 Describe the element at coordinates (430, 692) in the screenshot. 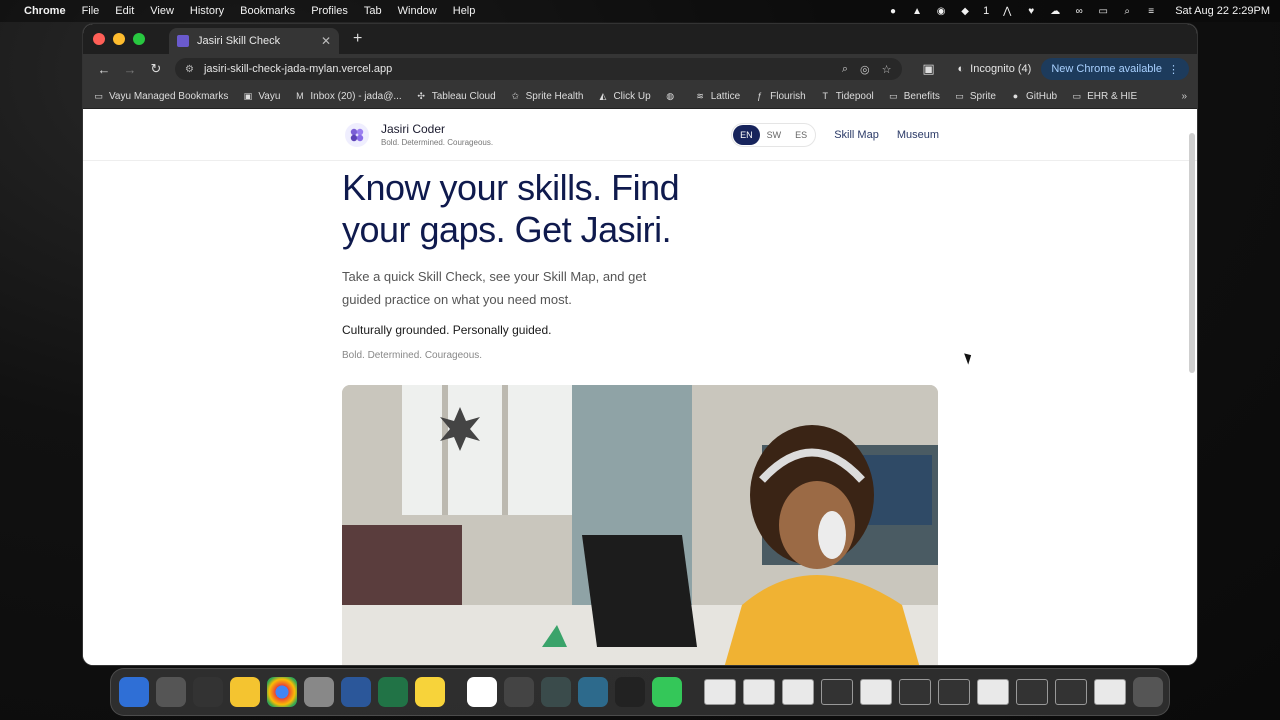

I see `cyberduck-icon` at that location.